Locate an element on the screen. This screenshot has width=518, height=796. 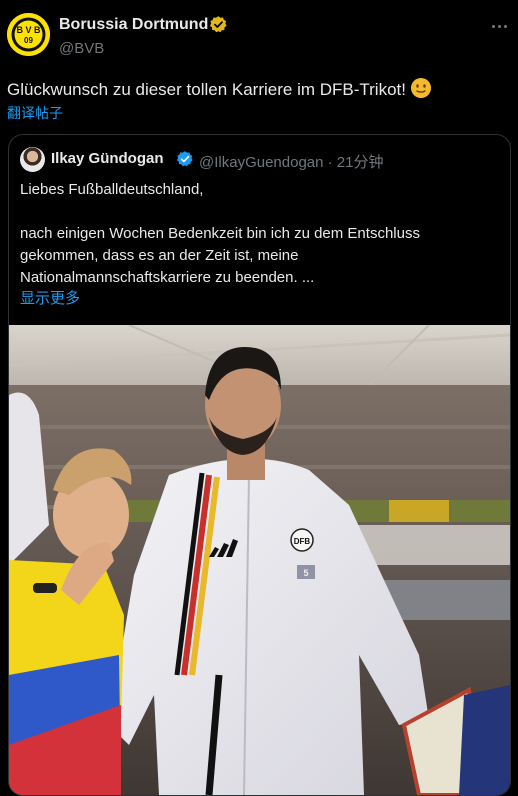
author-name: Borussia Dortmund is located at coordinates (133, 25).